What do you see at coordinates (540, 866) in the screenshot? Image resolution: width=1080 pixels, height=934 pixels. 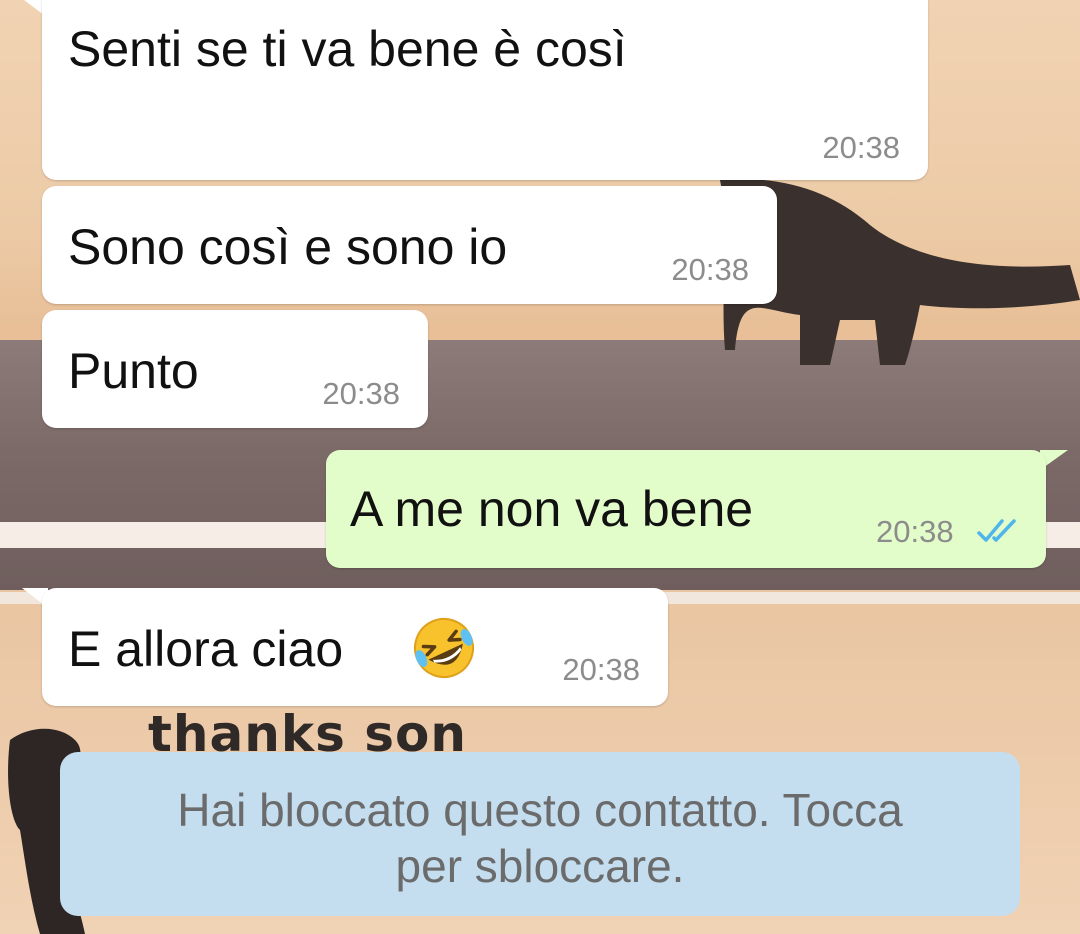 I see `blocked-contact-line2: per sbloccare.` at bounding box center [540, 866].